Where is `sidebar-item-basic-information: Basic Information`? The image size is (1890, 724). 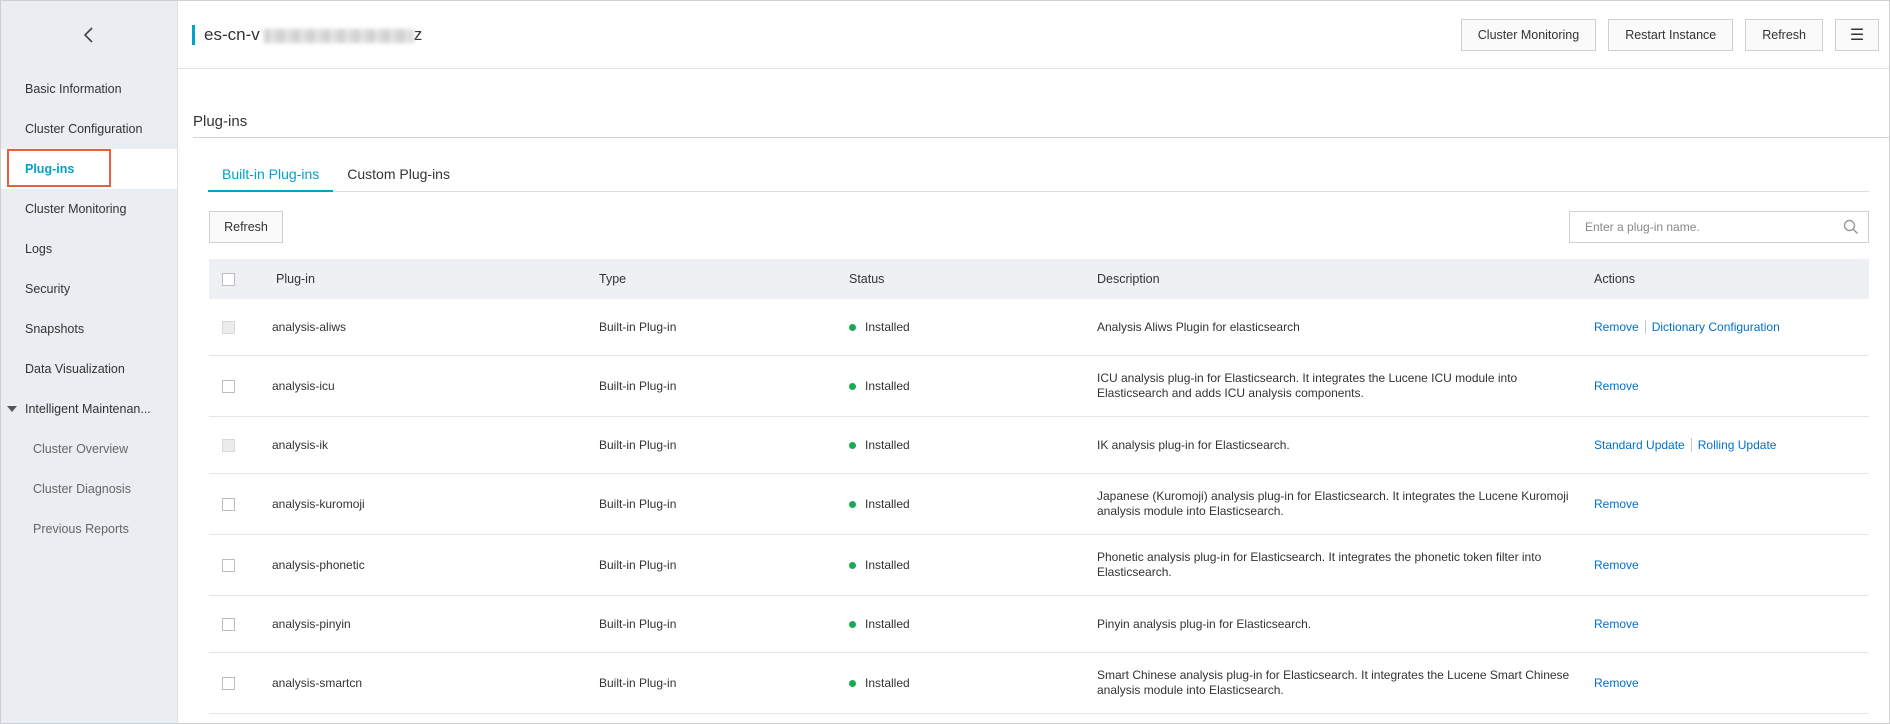
sidebar-item-basic-information: Basic Information is located at coordinates (89, 89).